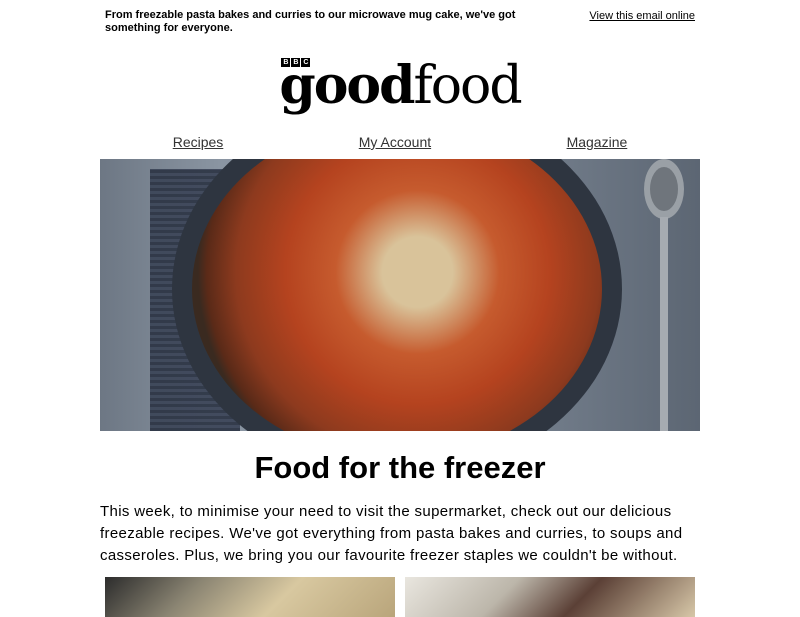  Describe the element at coordinates (400, 467) in the screenshot. I see `hero-title: Food for the freezer` at that location.